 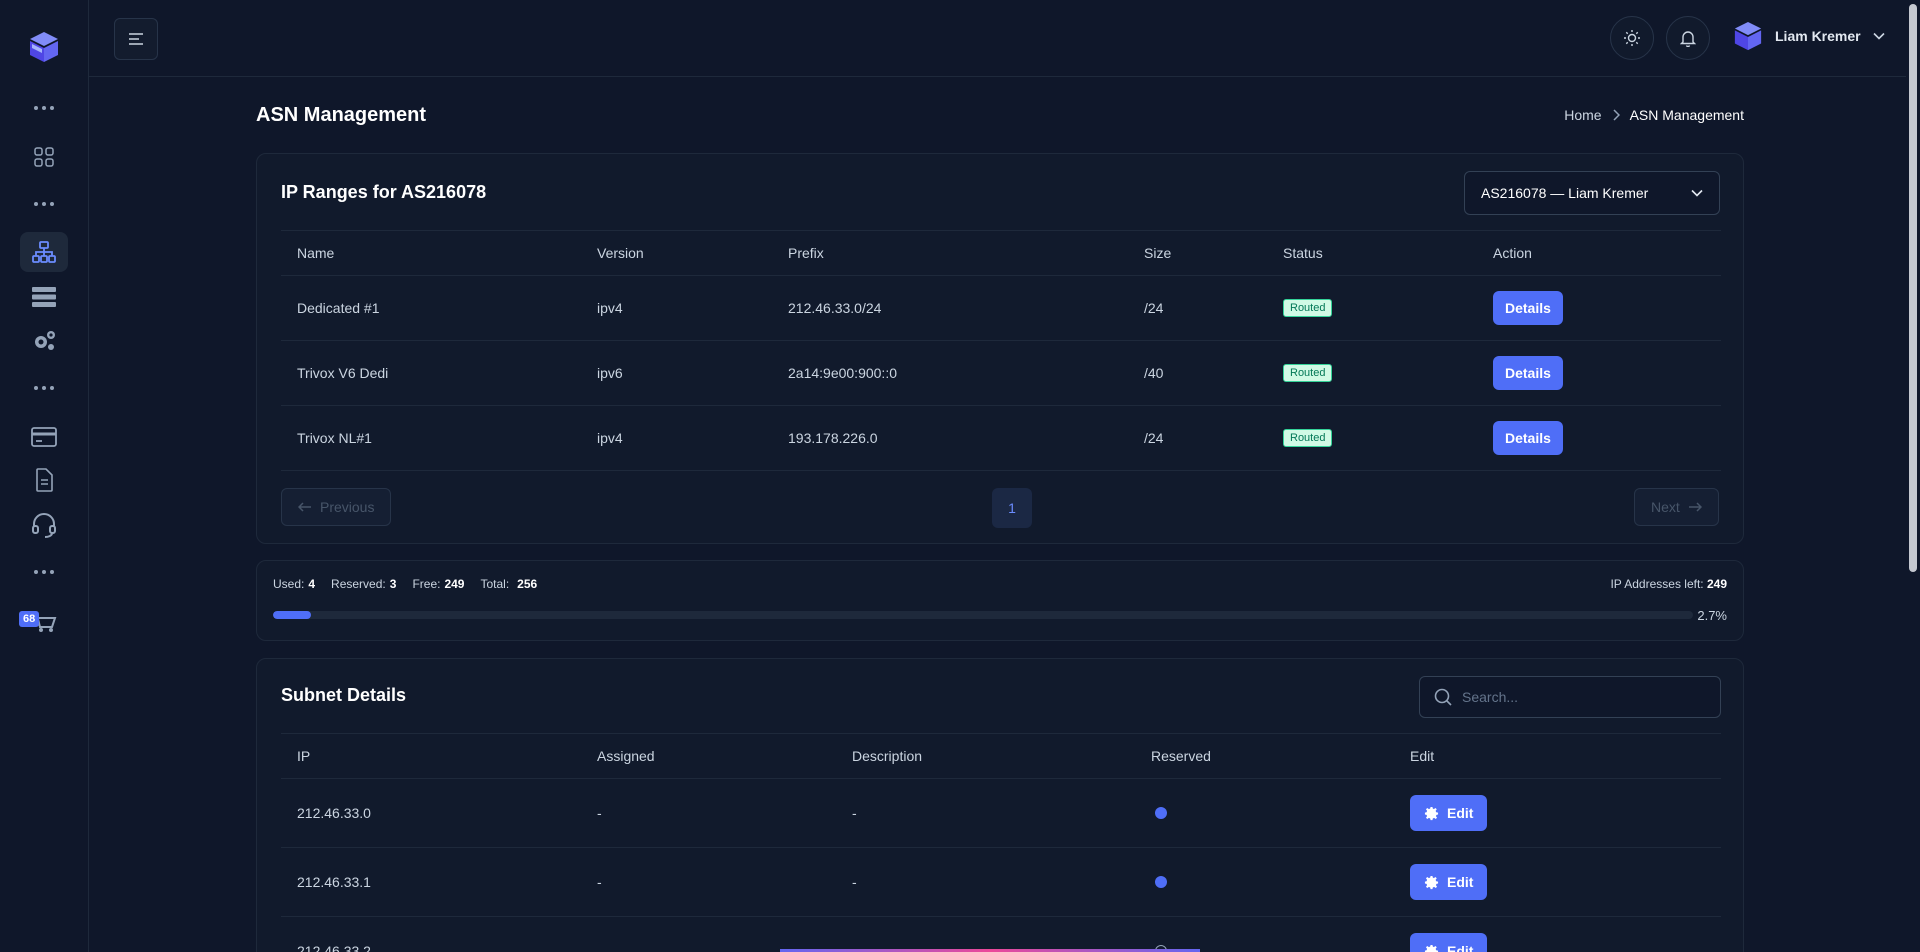 I want to click on scrollbar-thumb, so click(x=1913, y=288).